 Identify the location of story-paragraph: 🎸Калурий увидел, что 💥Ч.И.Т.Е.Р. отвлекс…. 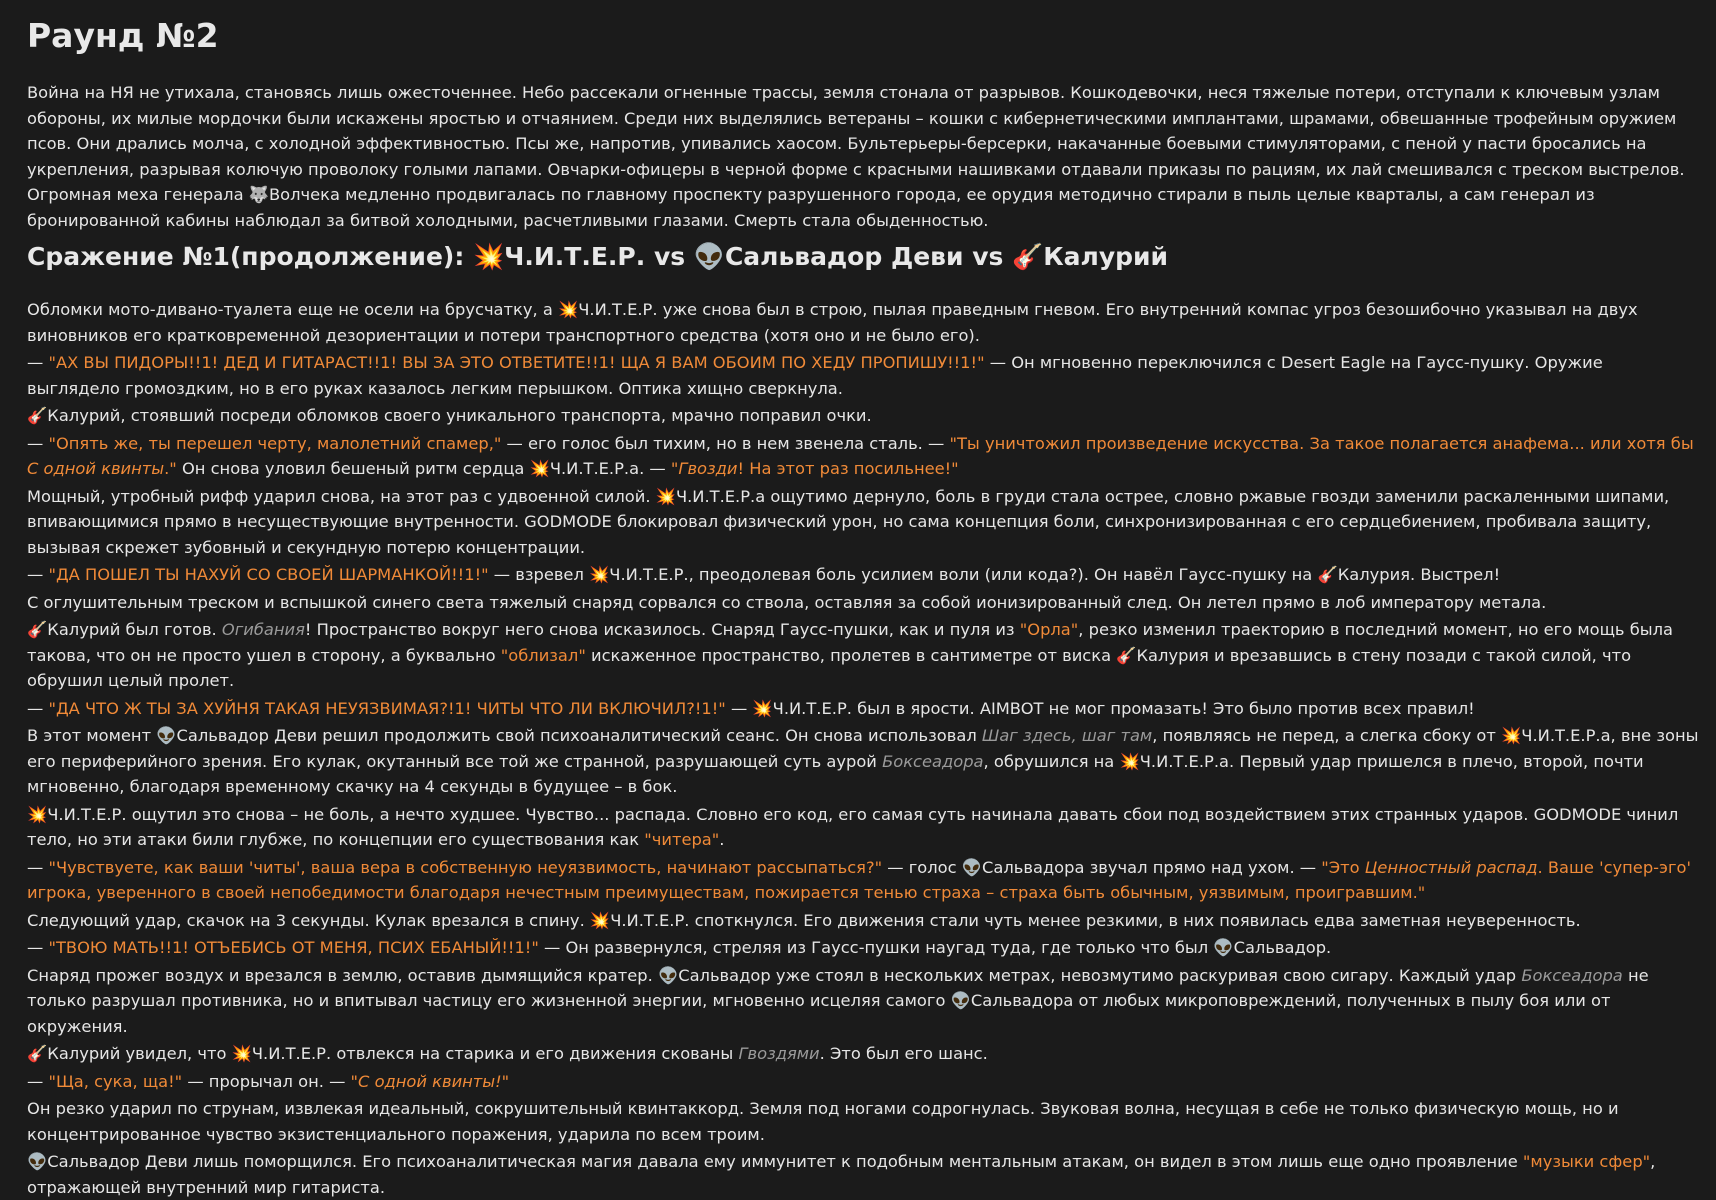
(863, 1054).